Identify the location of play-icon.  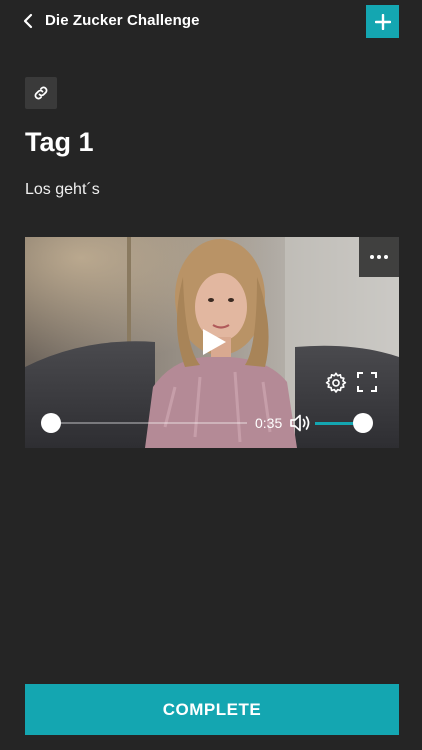
(214, 342).